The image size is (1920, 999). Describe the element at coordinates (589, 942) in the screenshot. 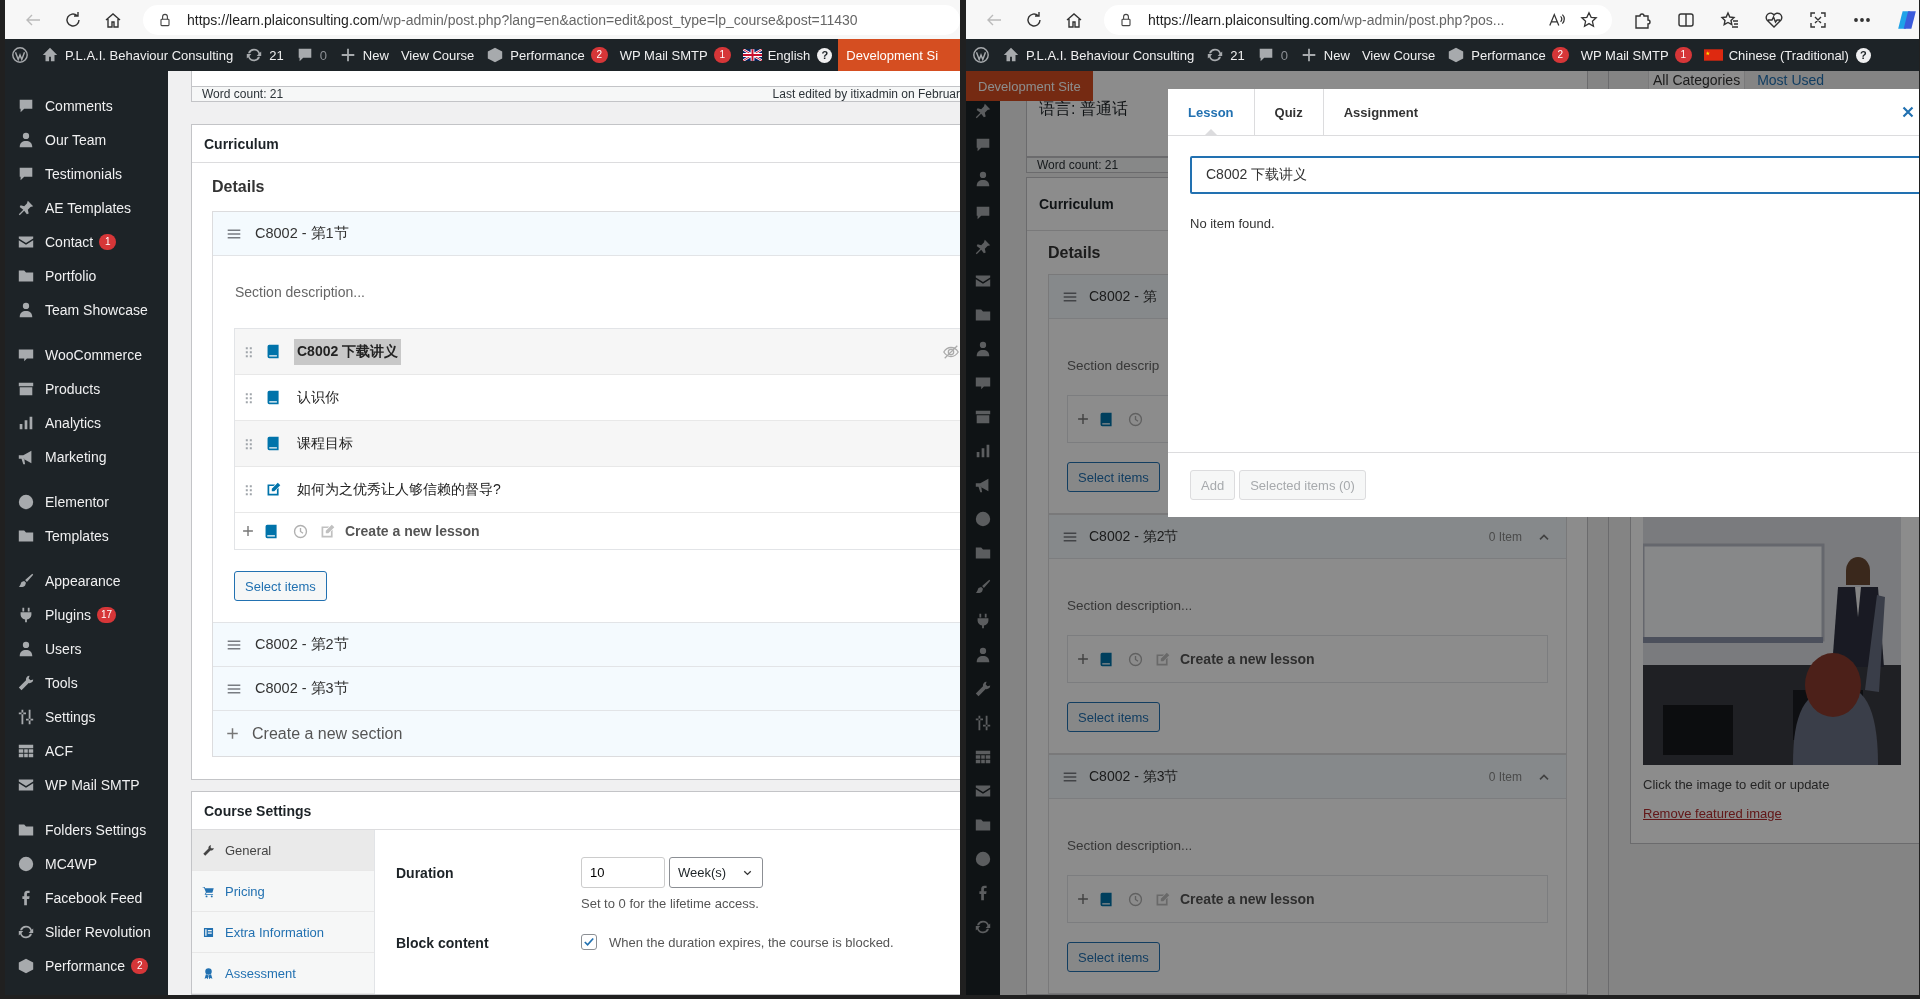

I see `checkbox` at that location.